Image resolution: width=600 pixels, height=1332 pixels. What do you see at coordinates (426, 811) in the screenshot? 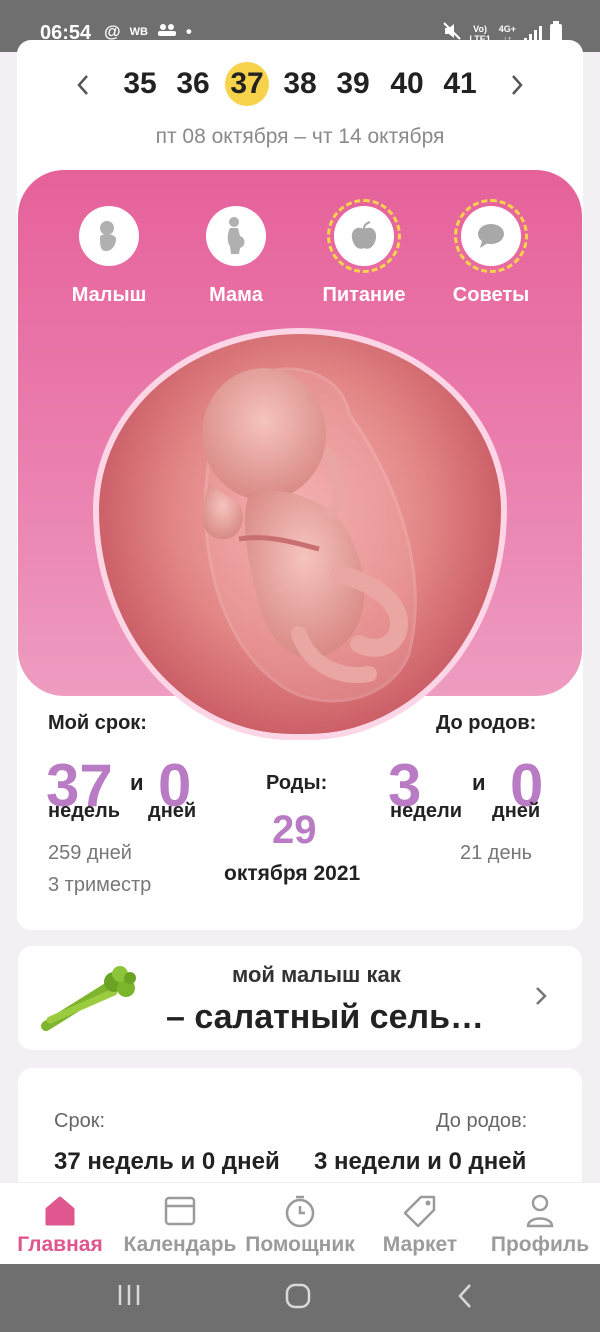
I see `until-weeks-unit: недели` at bounding box center [426, 811].